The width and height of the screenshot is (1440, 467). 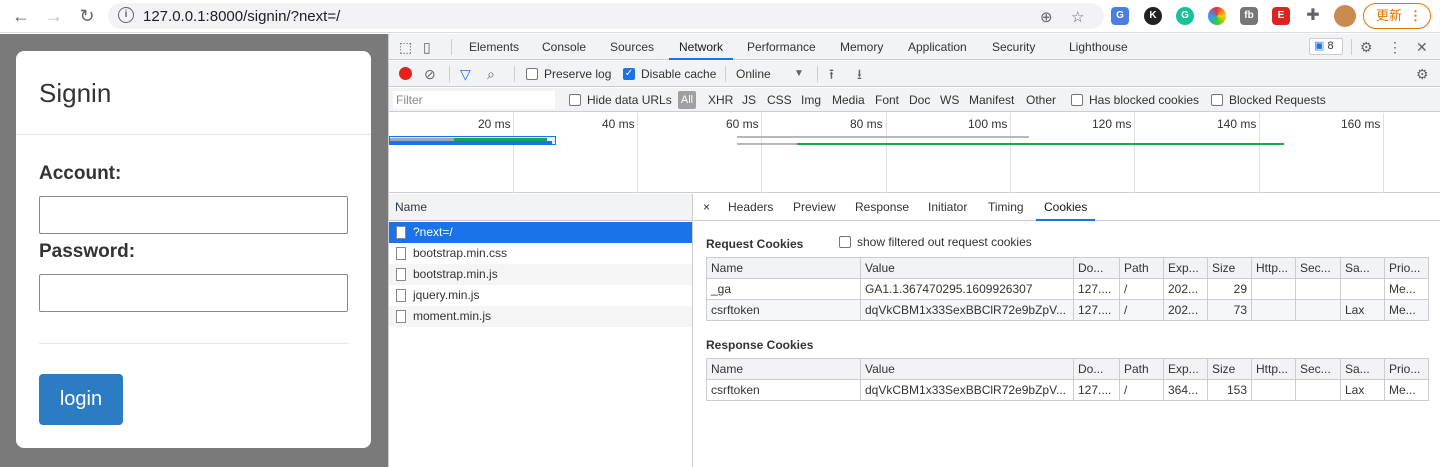 What do you see at coordinates (861, 47) in the screenshot?
I see `tab-memory: Memory` at bounding box center [861, 47].